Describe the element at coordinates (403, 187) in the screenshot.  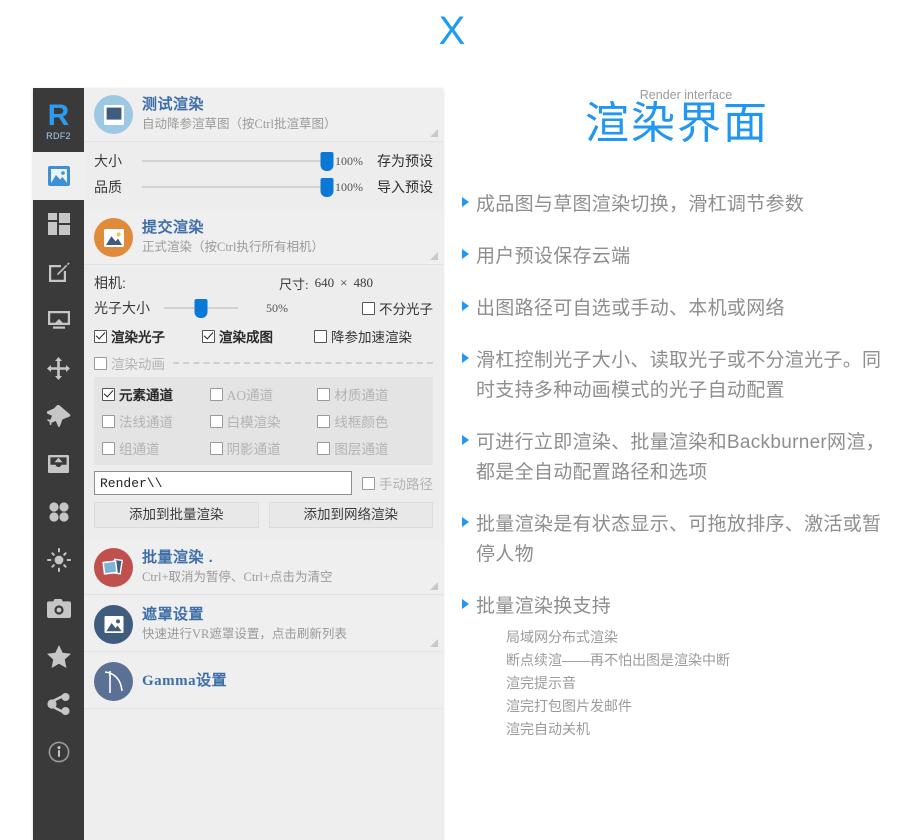
I see `import-preset-button: 导入预设` at that location.